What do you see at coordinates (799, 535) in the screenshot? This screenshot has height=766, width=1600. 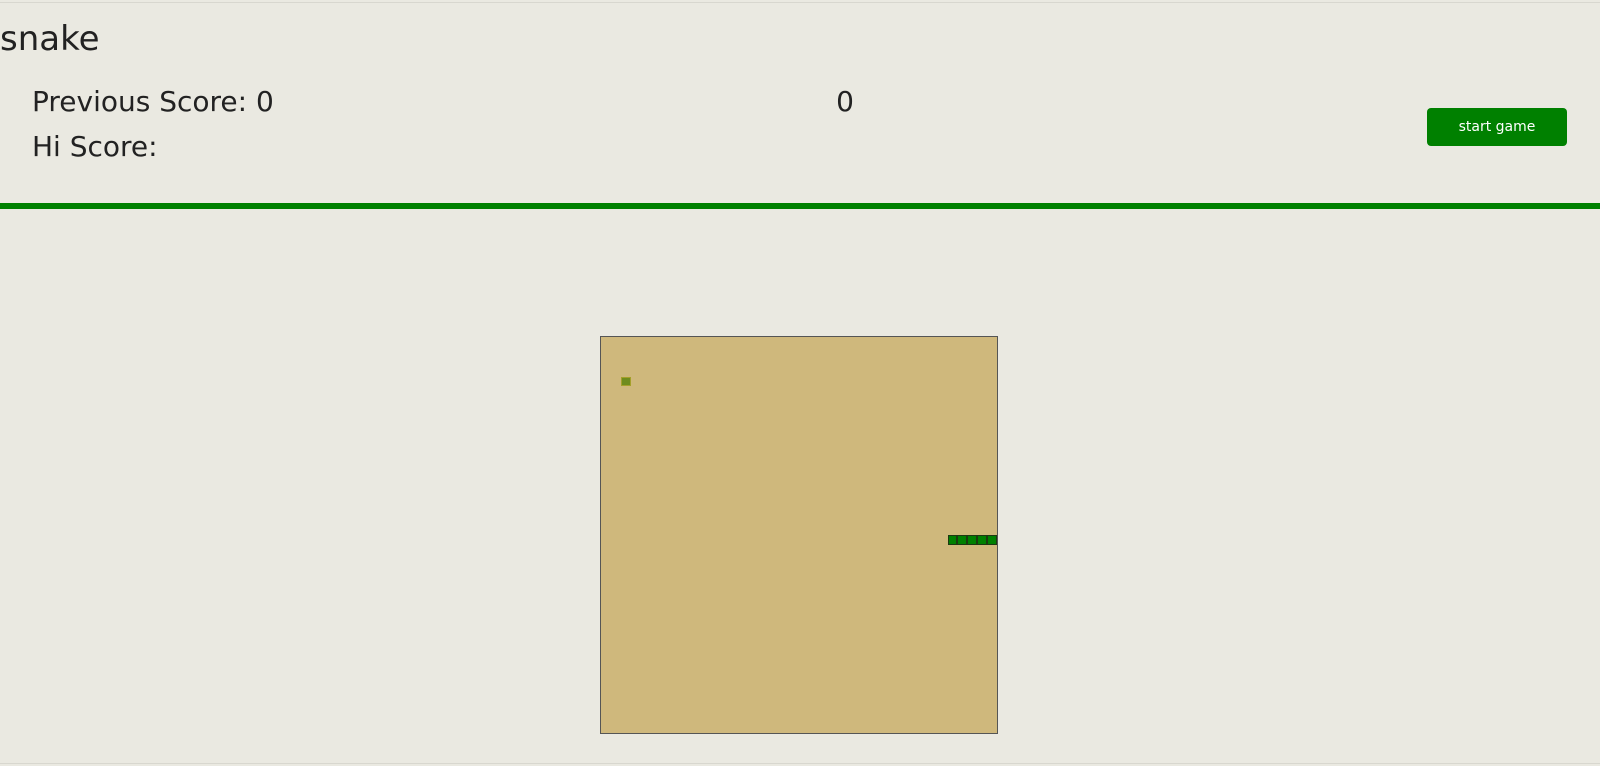 I see `game-board` at bounding box center [799, 535].